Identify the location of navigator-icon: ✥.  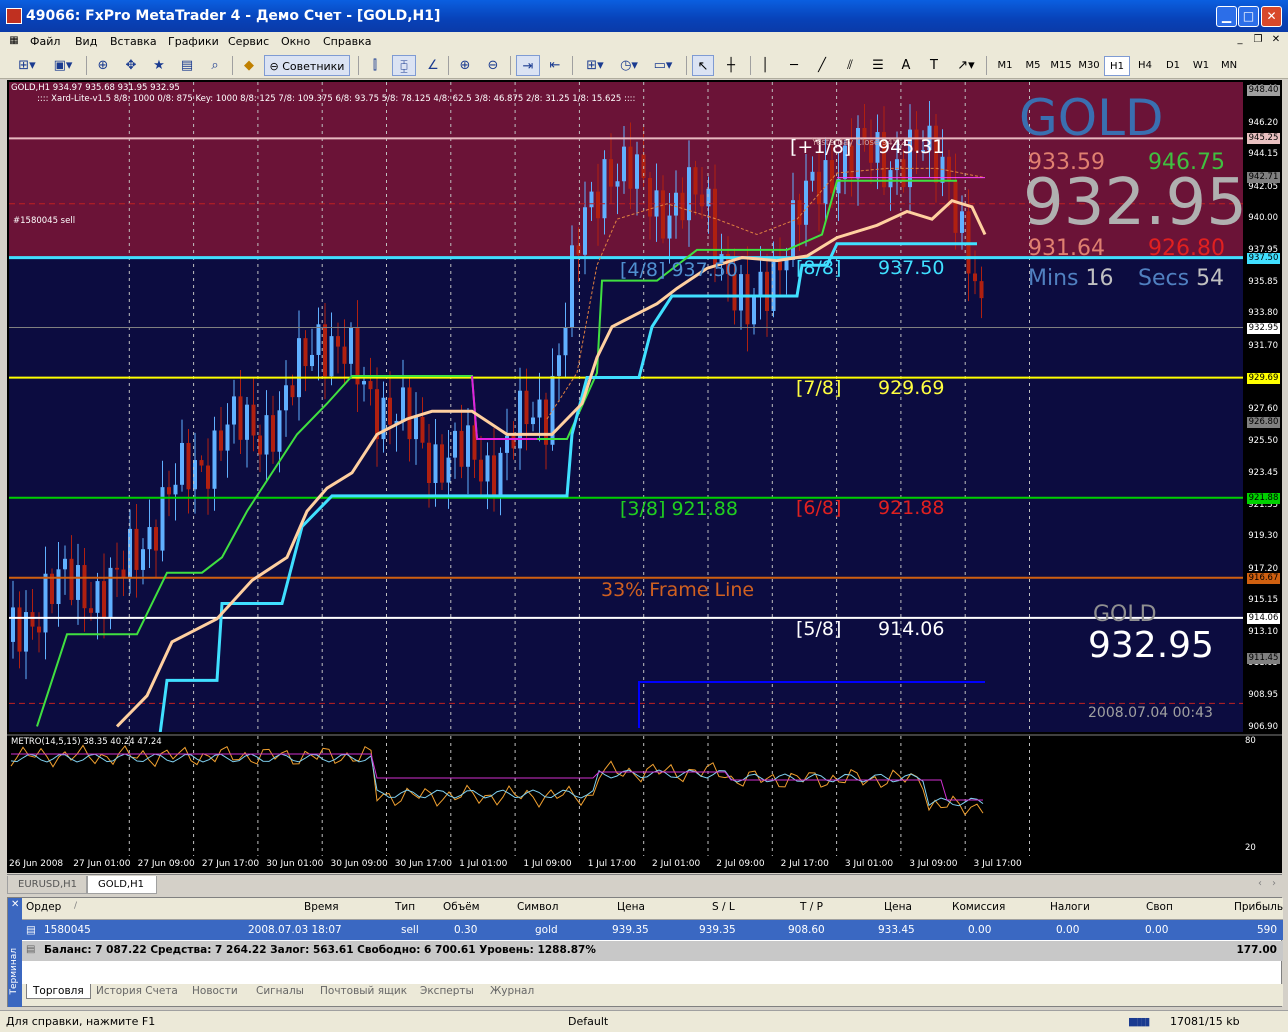
(131, 65).